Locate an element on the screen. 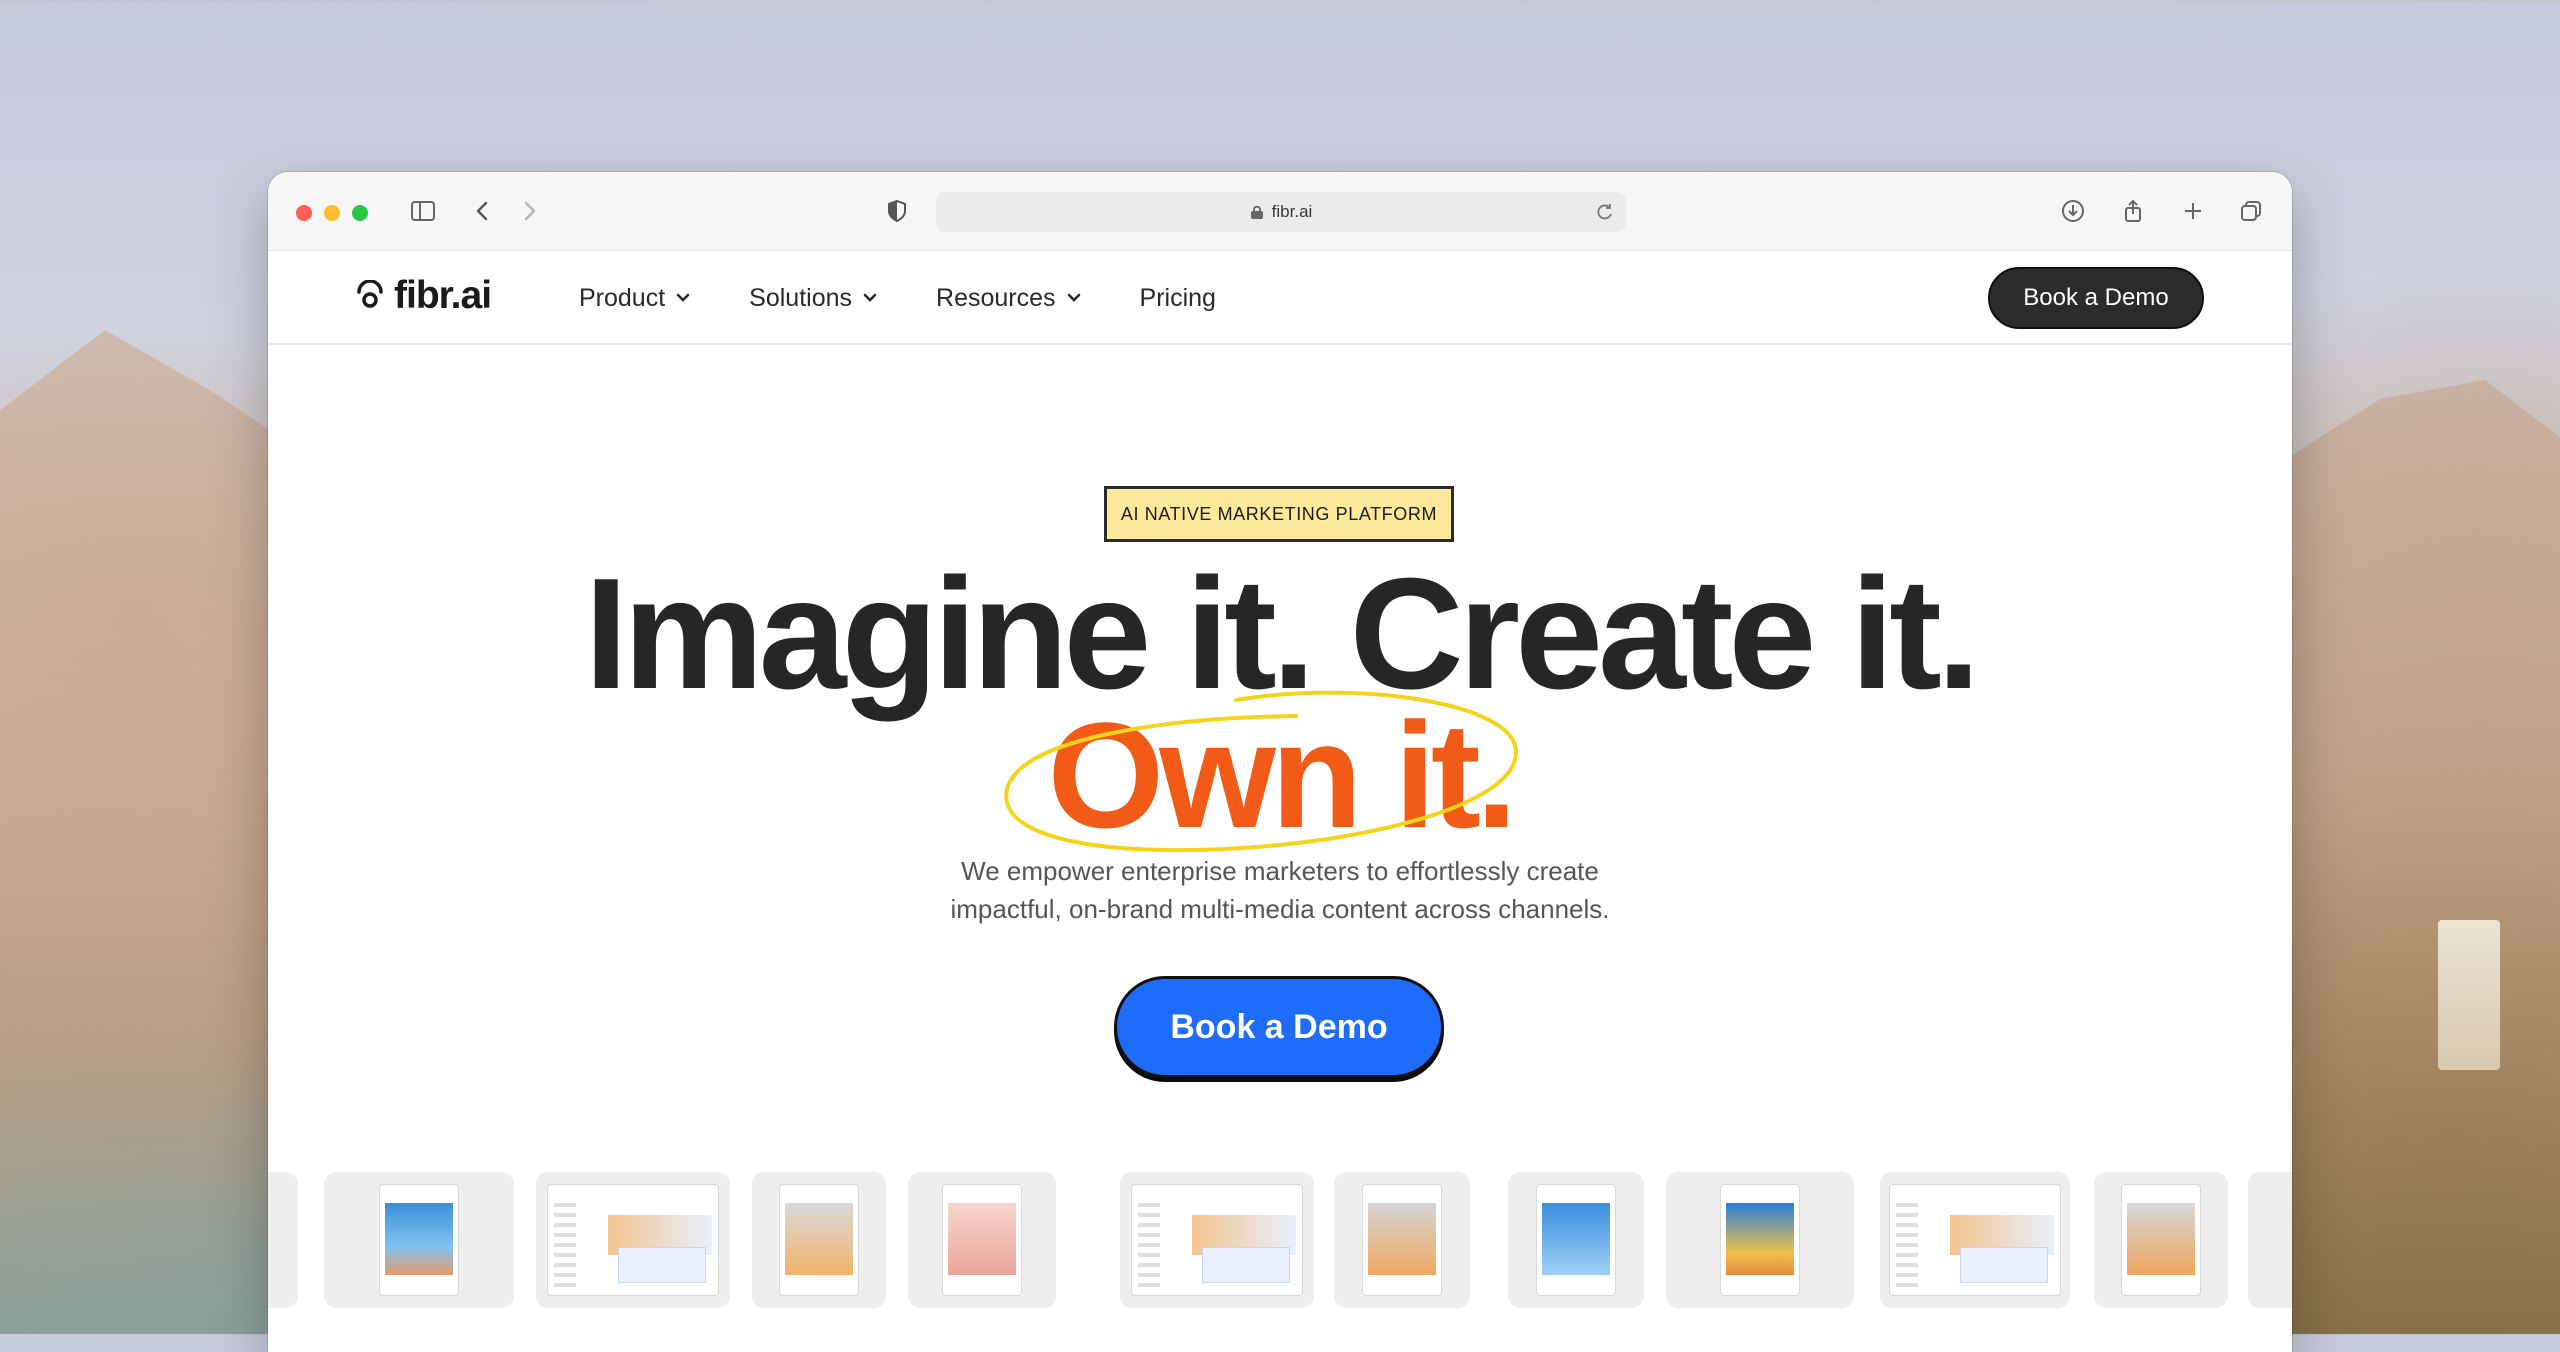  nav-product: Product is located at coordinates (635, 298).